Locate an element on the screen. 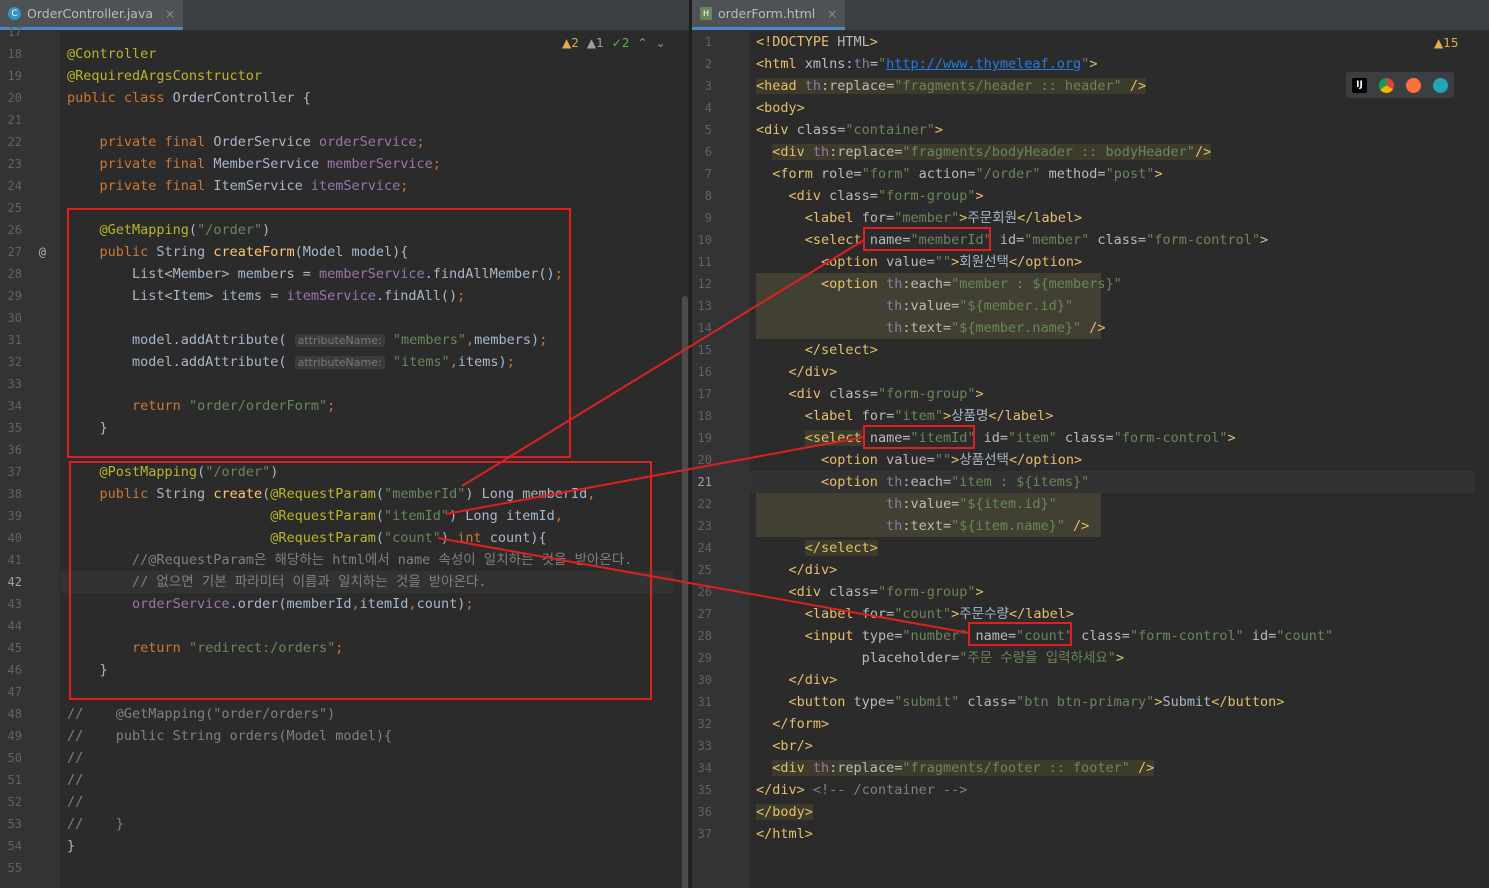 The height and width of the screenshot is (888, 1489). code-line: <body> is located at coordinates (780, 108).